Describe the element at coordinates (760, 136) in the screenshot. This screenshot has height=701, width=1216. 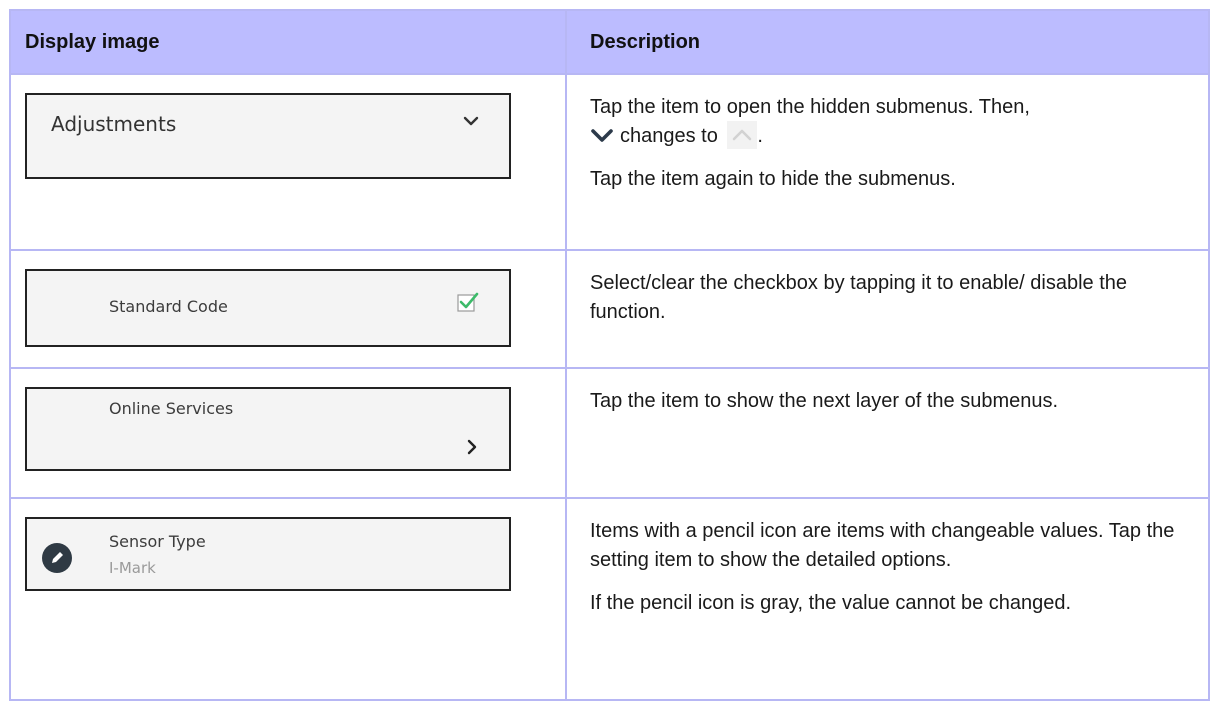
I see `description-text: .` at that location.